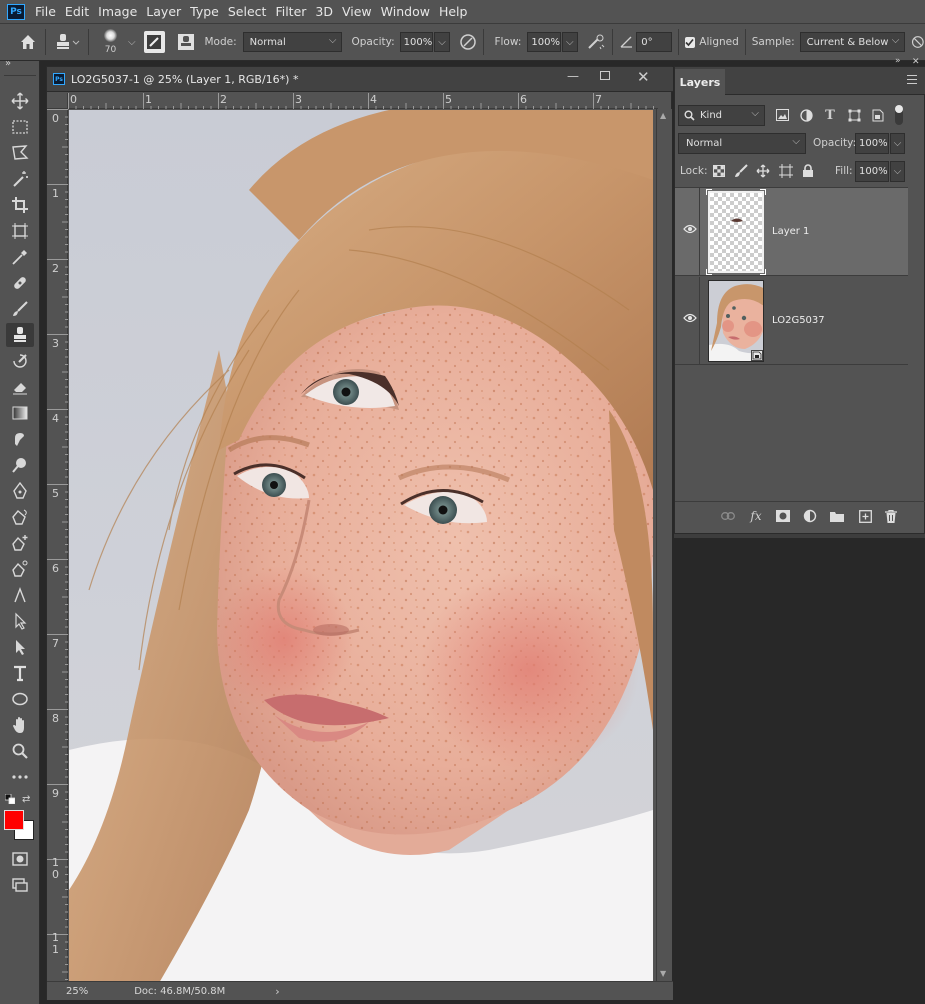 Image resolution: width=925 pixels, height=1004 pixels. Describe the element at coordinates (77, 11) in the screenshot. I see `menu-edit: Edit` at that location.